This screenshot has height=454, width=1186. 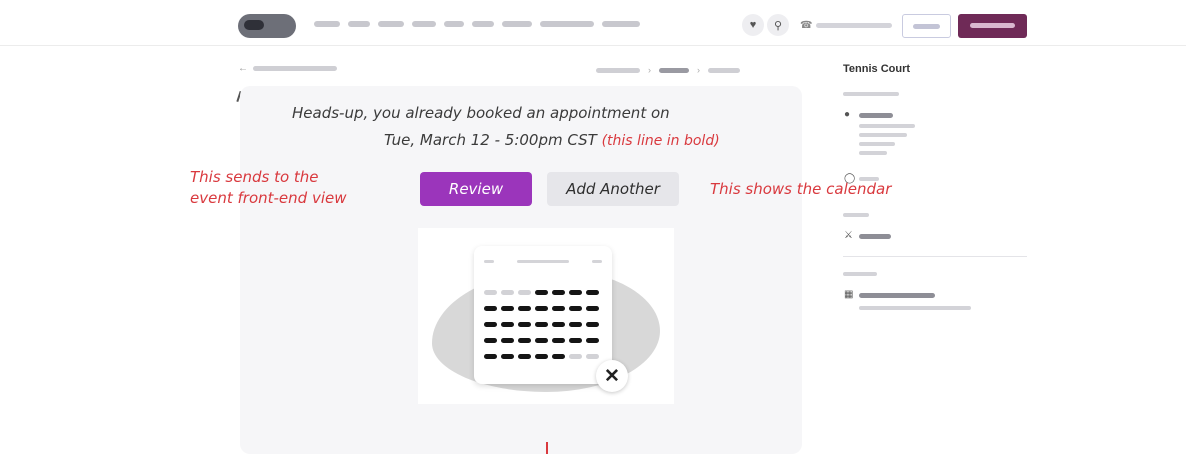 I want to click on phone-number, so click(x=854, y=25).